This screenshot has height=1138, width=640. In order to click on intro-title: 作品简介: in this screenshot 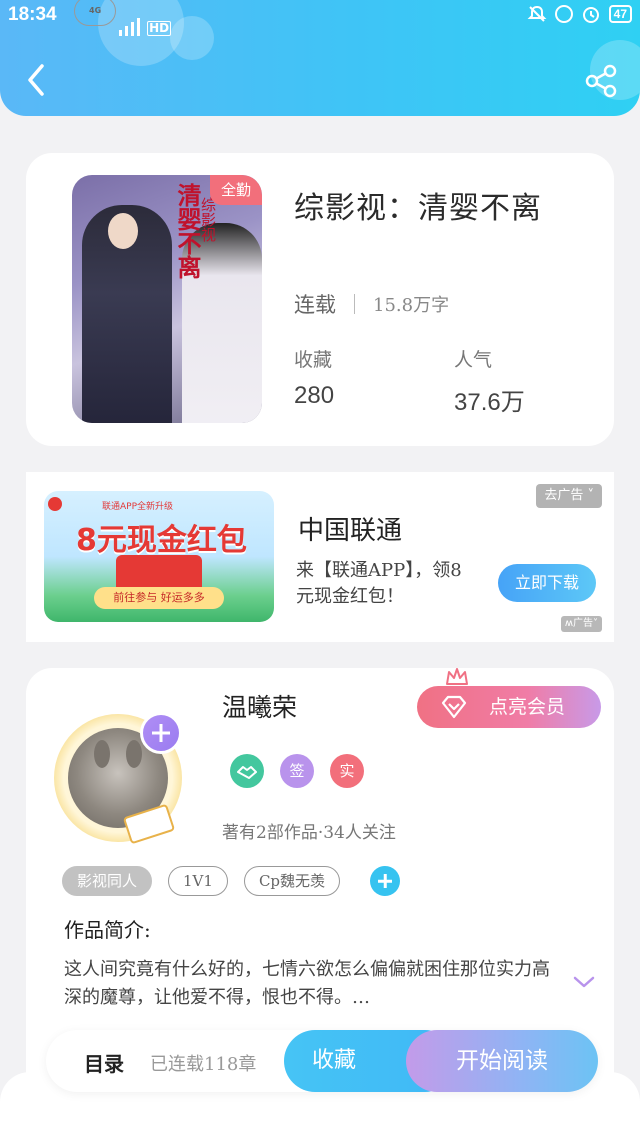, I will do `click(107, 930)`.